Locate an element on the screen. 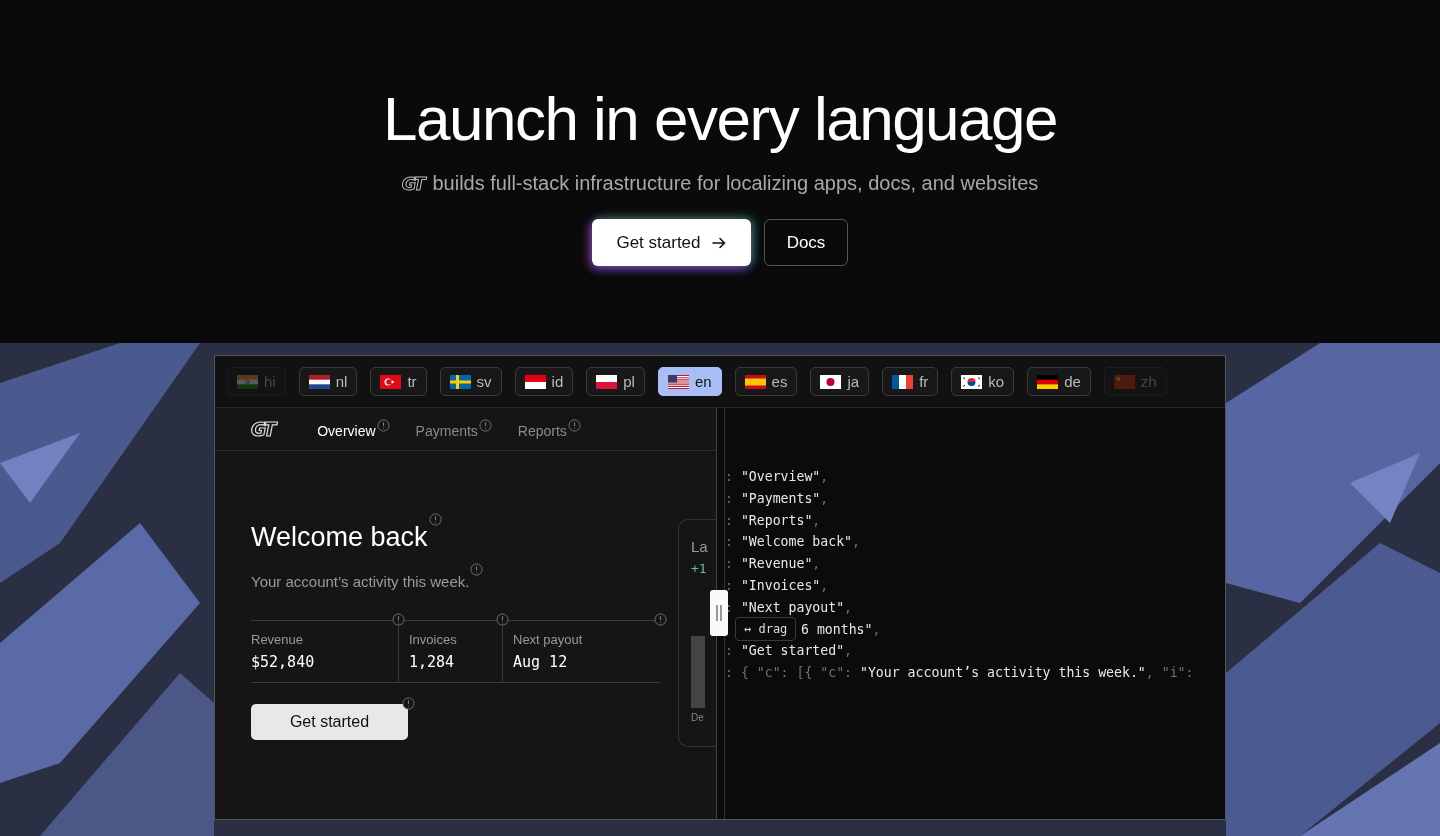 Image resolution: width=1440 pixels, height=836 pixels. code-line: : "Revenue", is located at coordinates (773, 564).